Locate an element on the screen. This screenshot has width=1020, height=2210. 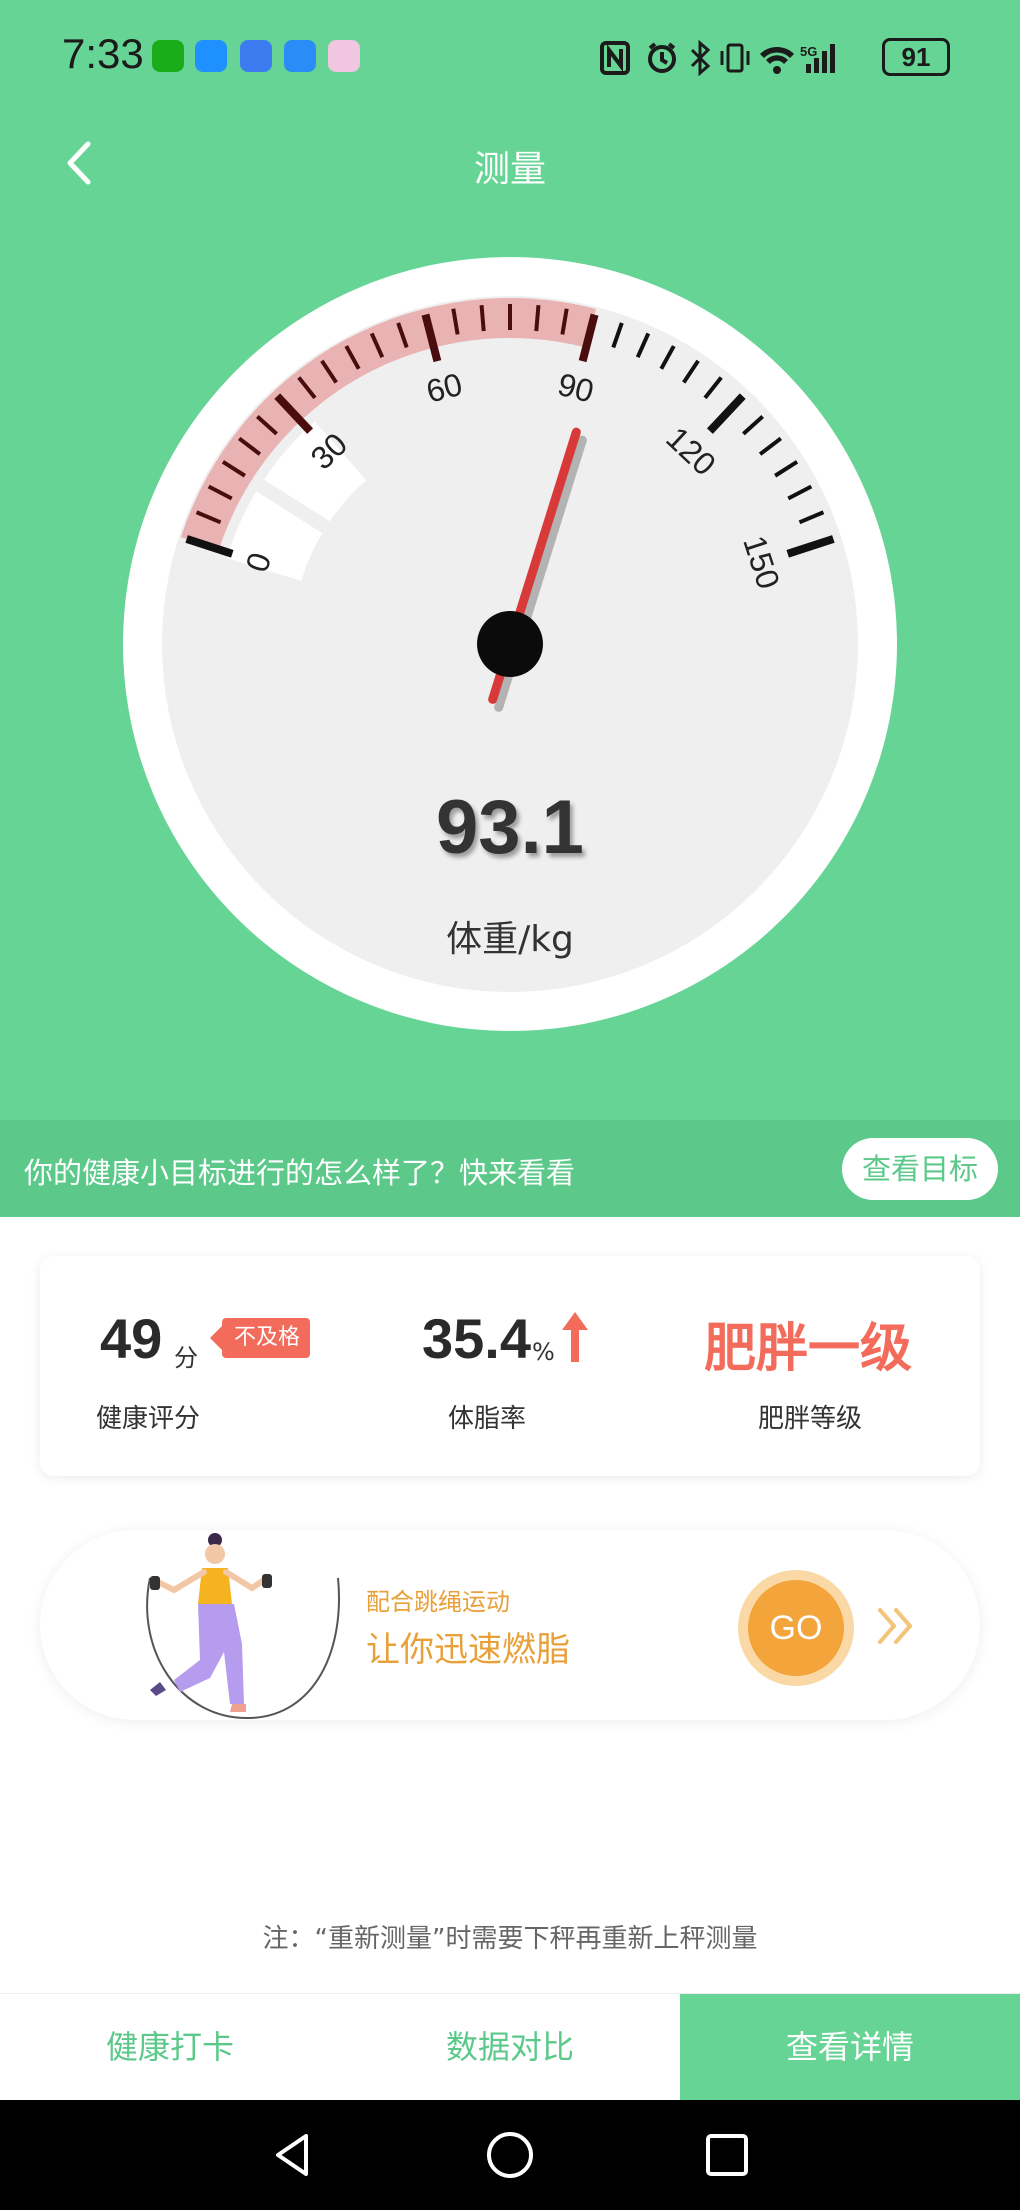
page-title: 测量 is located at coordinates (509, 169).